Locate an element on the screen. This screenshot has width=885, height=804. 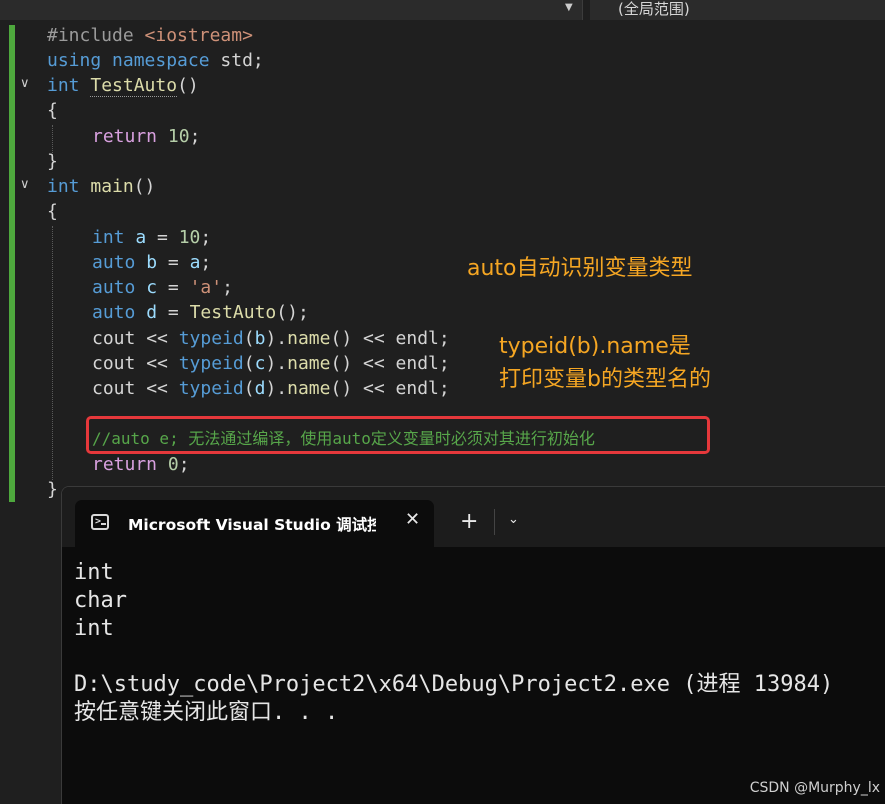
code-line-7: int main() is located at coordinates (101, 186).